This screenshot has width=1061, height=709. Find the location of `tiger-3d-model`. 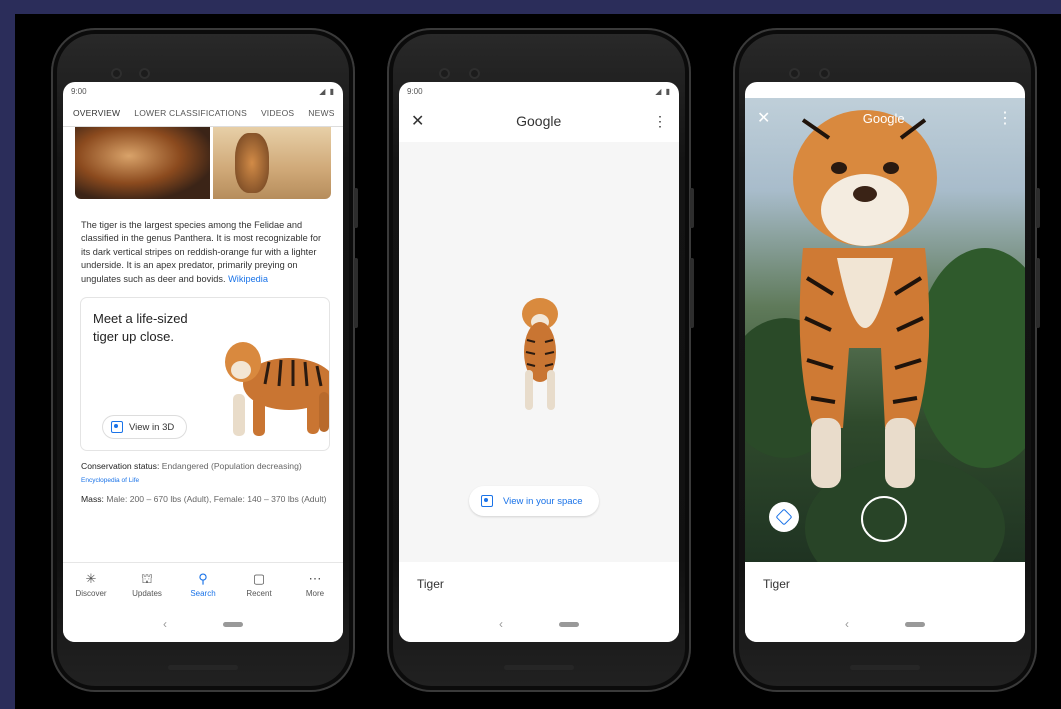

tiger-3d-model is located at coordinates (540, 352).